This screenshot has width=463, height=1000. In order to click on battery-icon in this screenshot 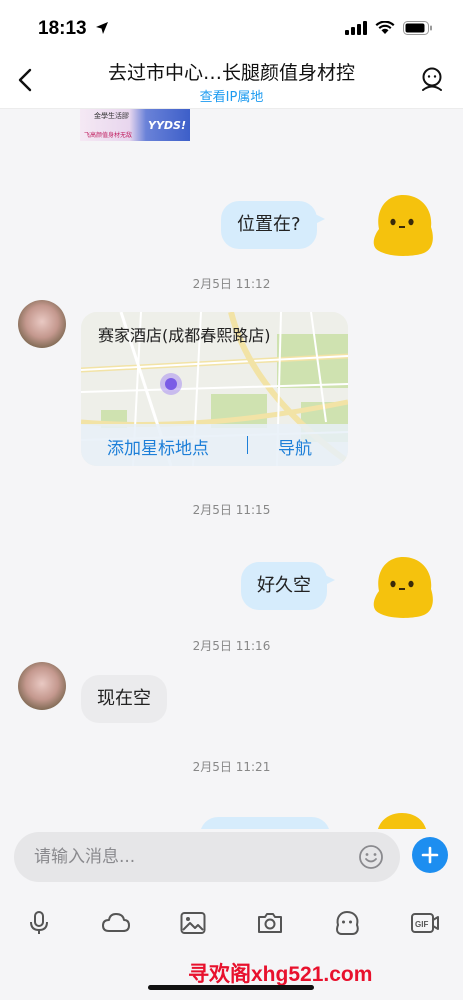, I will do `click(418, 29)`.